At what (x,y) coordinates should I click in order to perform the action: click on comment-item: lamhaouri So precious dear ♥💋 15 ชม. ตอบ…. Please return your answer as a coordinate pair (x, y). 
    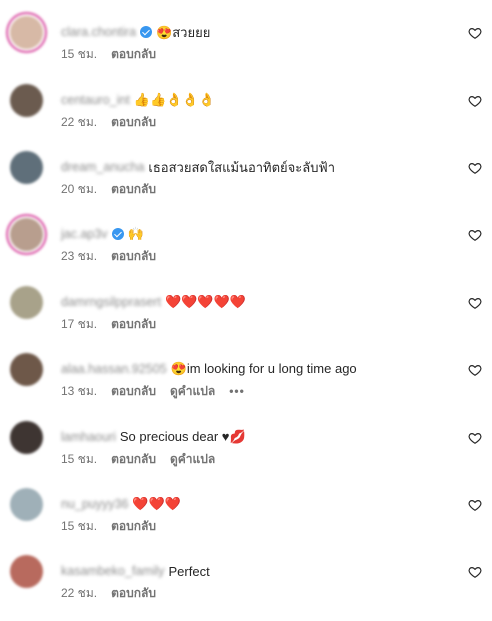
    Looking at the image, I should click on (246, 454).